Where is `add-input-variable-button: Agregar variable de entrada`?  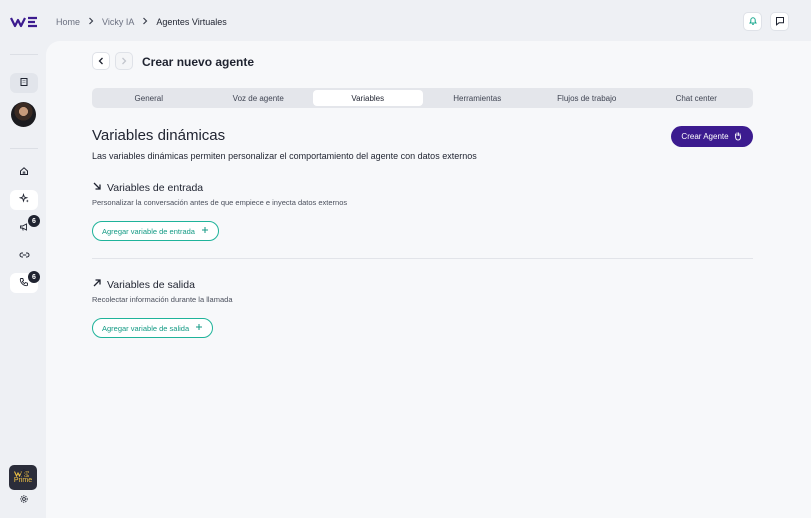 add-input-variable-button: Agregar variable de entrada is located at coordinates (155, 231).